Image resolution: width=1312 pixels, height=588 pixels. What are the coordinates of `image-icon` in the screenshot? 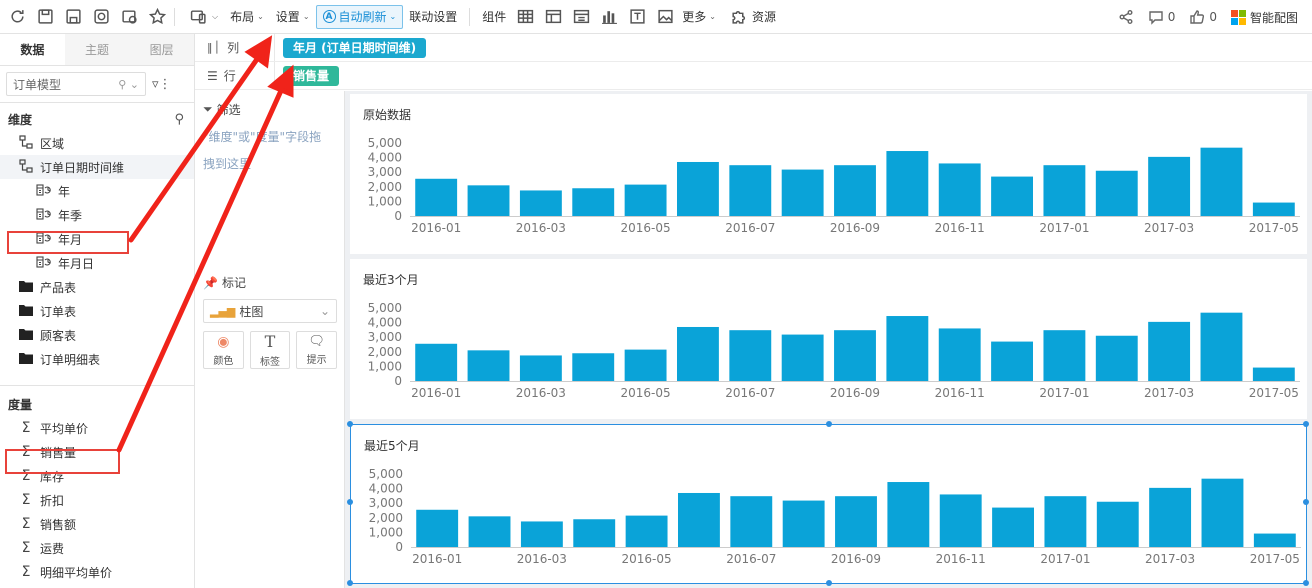 It's located at (665, 17).